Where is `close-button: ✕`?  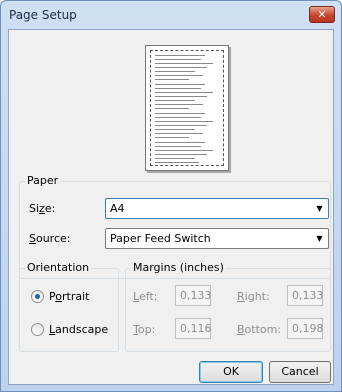 close-button: ✕ is located at coordinates (322, 14).